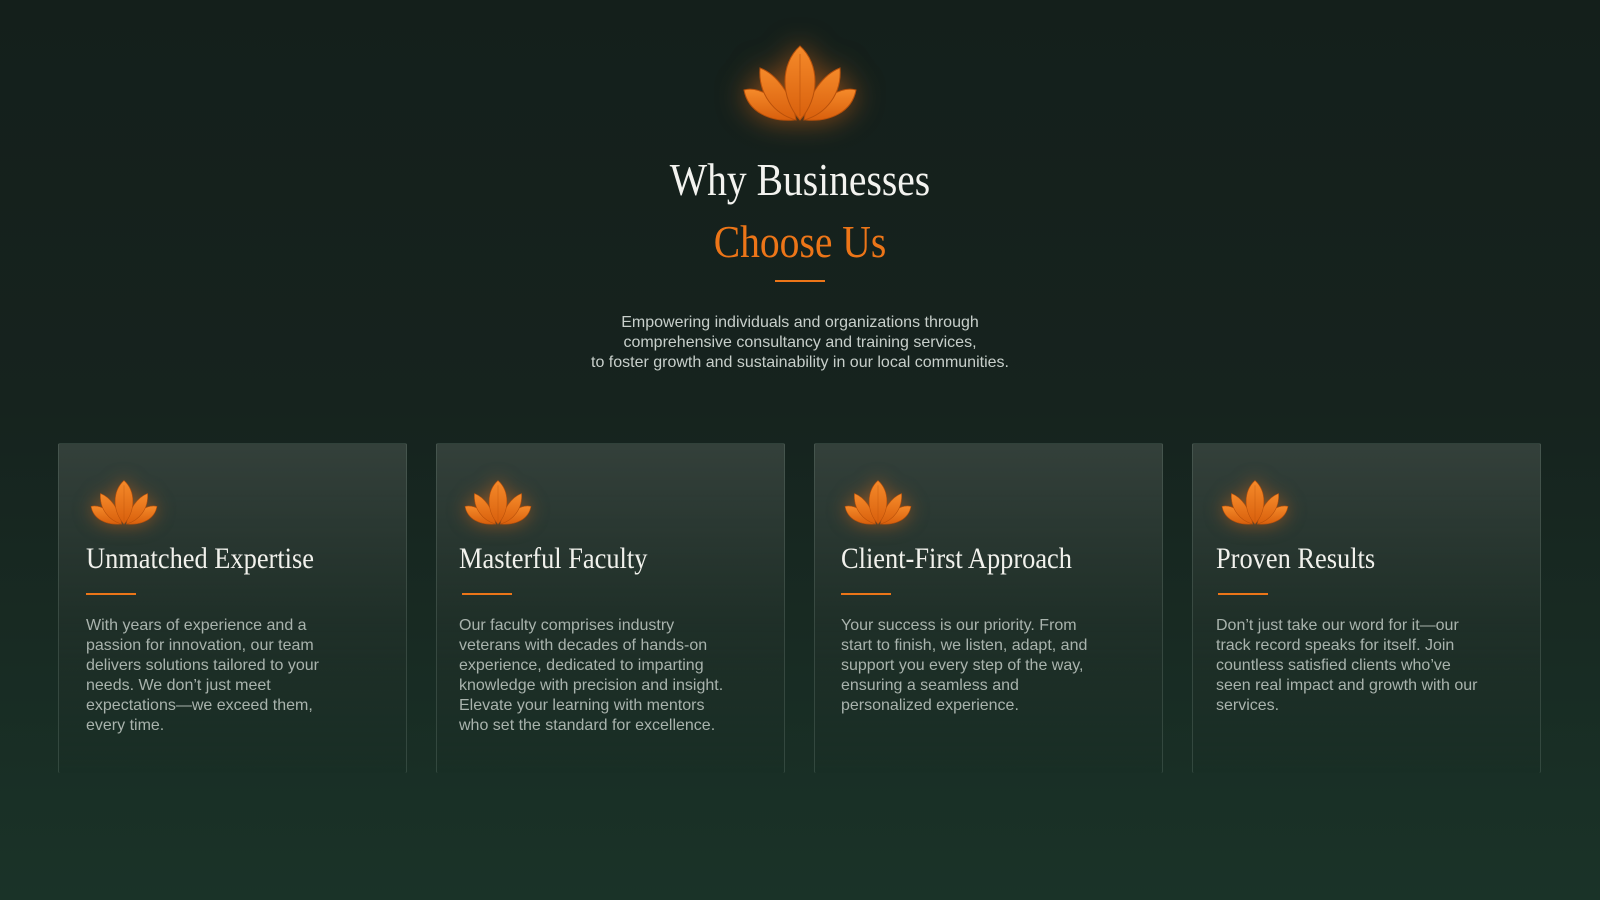  What do you see at coordinates (964, 645) in the screenshot?
I see `card-text-line: start to finish, we listen, adapt, and` at bounding box center [964, 645].